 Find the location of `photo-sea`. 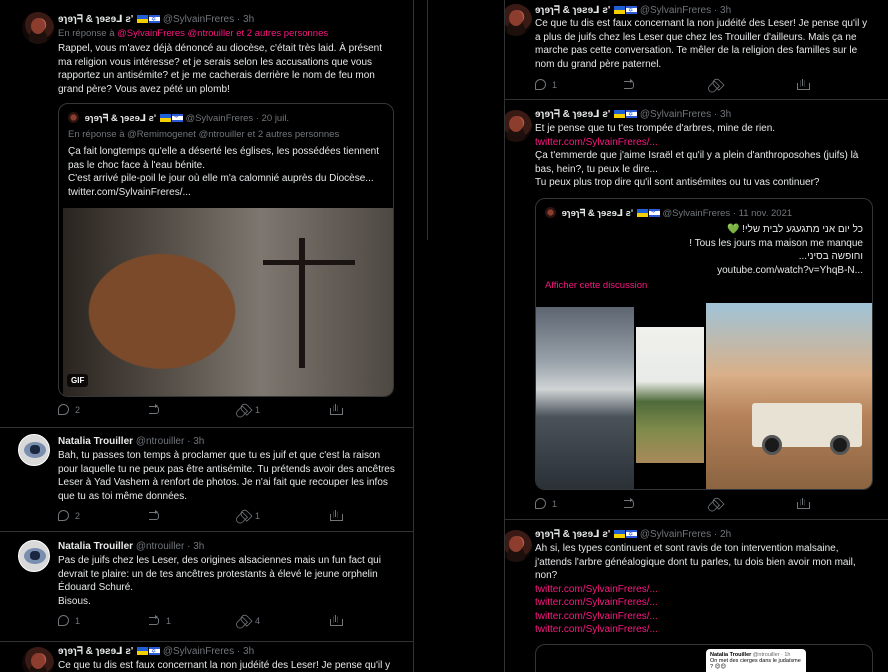

photo-sea is located at coordinates (585, 398).